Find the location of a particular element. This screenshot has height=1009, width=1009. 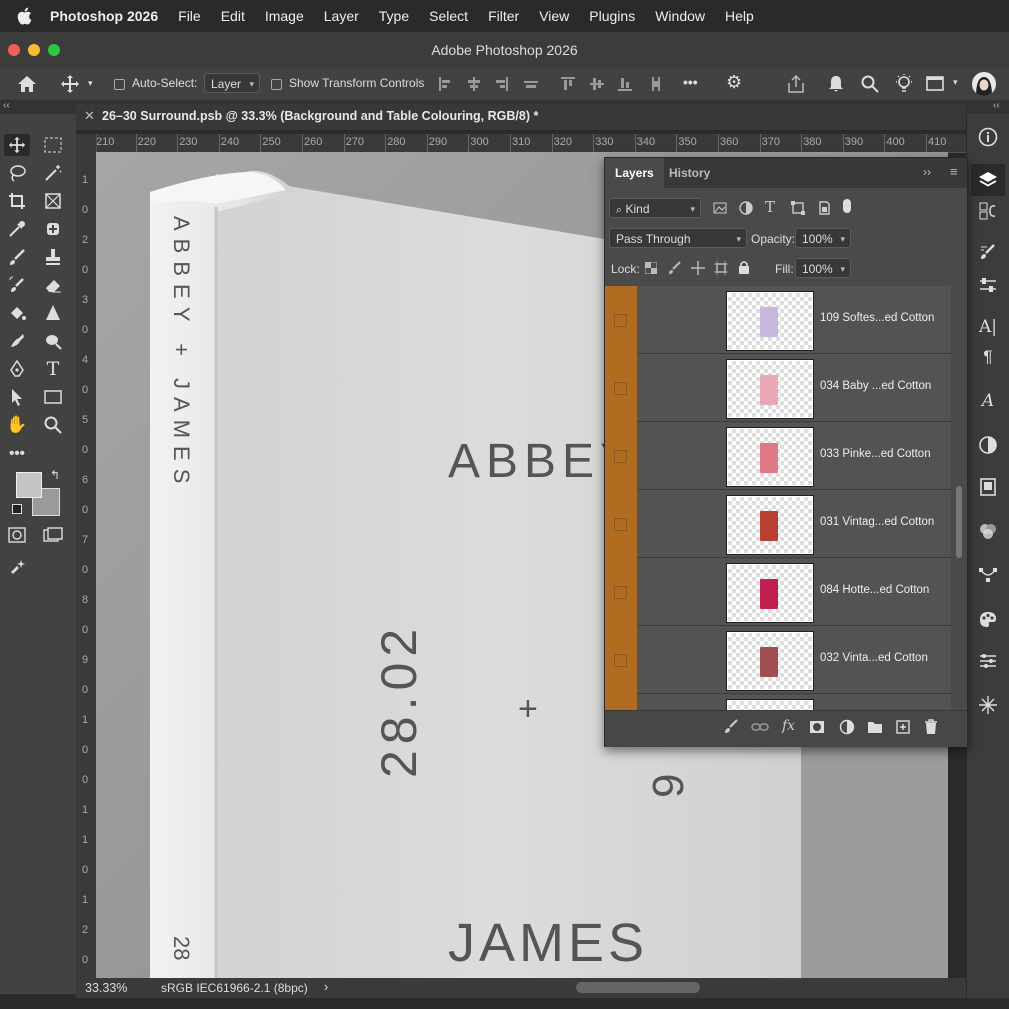

brush-tool-icon is located at coordinates (17, 257).